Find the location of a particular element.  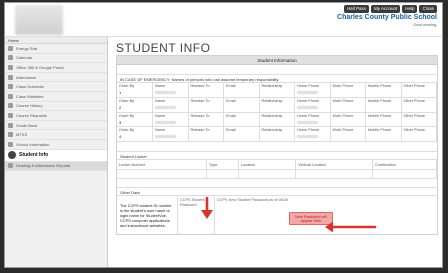

panel-header: Student Information is located at coordinates (277, 60).